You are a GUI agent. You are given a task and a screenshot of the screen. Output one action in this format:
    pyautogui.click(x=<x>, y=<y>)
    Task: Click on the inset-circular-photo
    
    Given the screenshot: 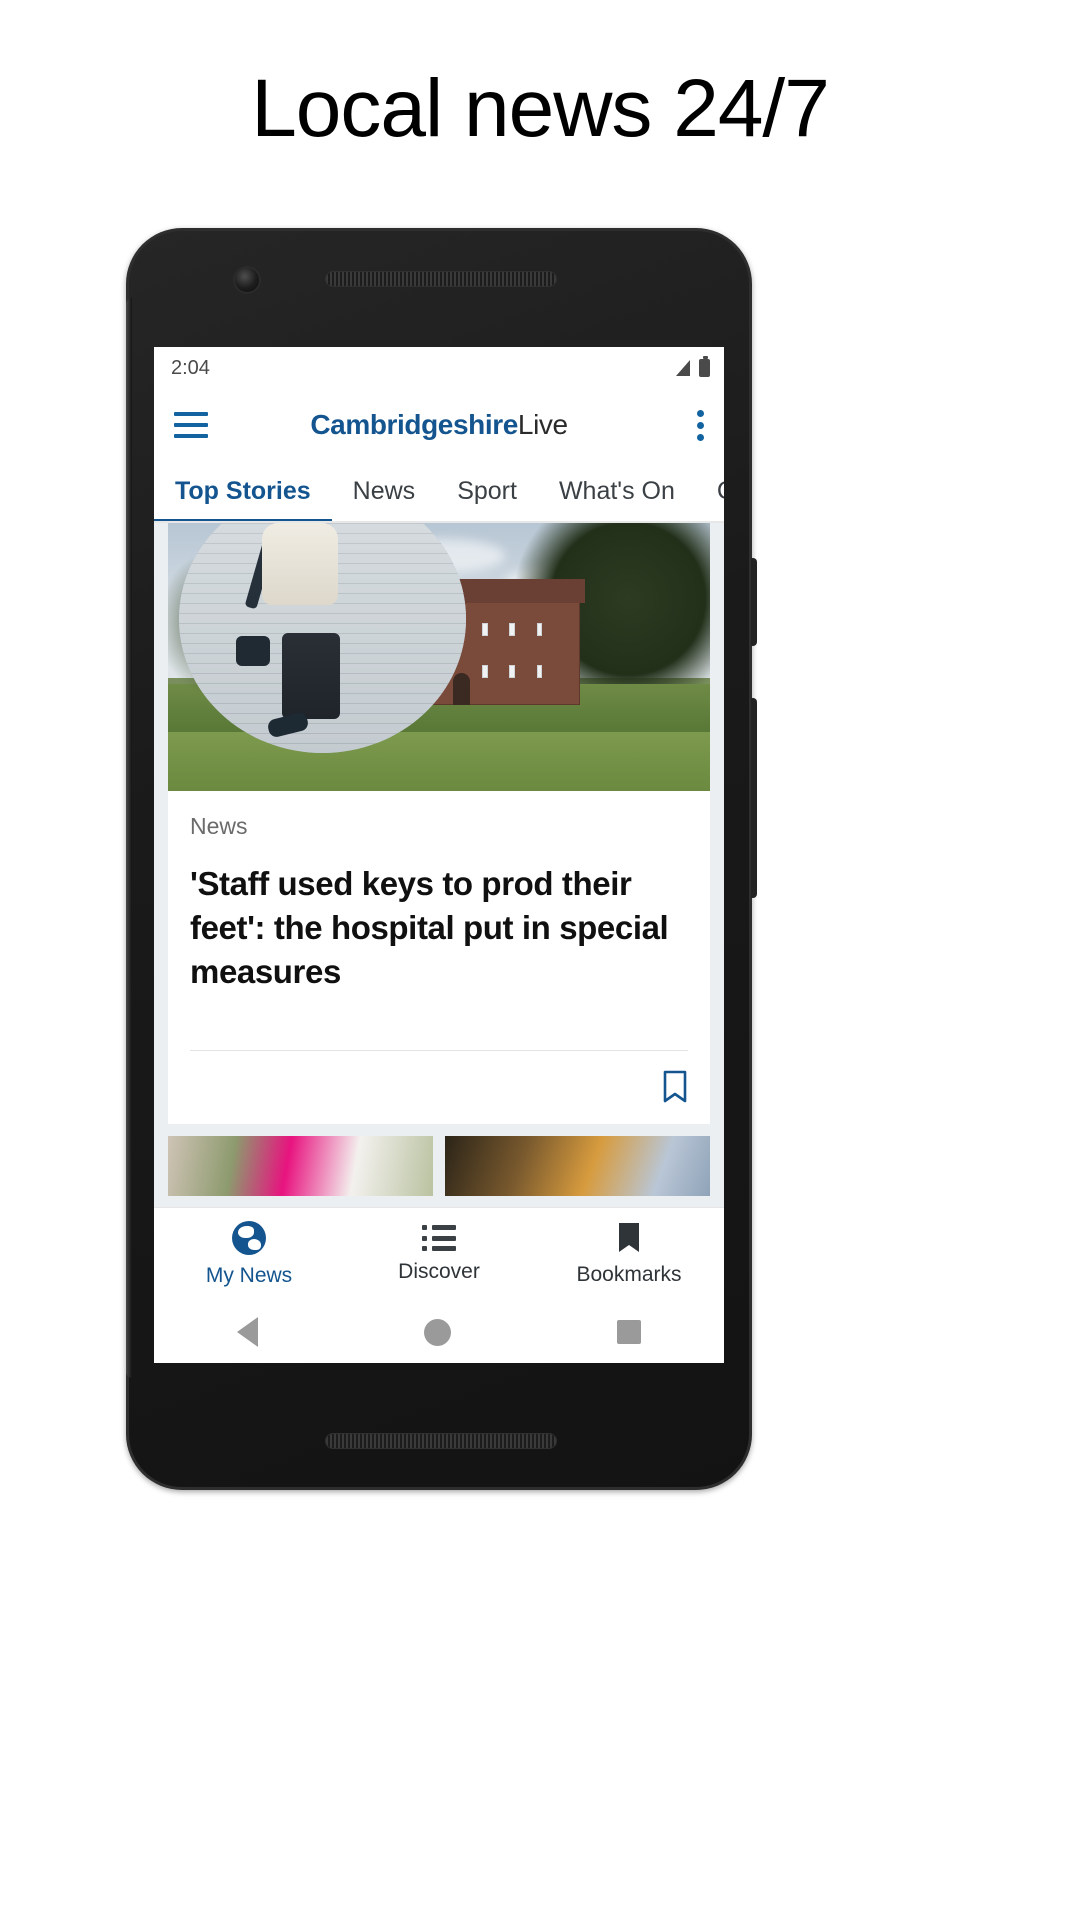 What is the action you would take?
    pyautogui.click(x=322, y=638)
    